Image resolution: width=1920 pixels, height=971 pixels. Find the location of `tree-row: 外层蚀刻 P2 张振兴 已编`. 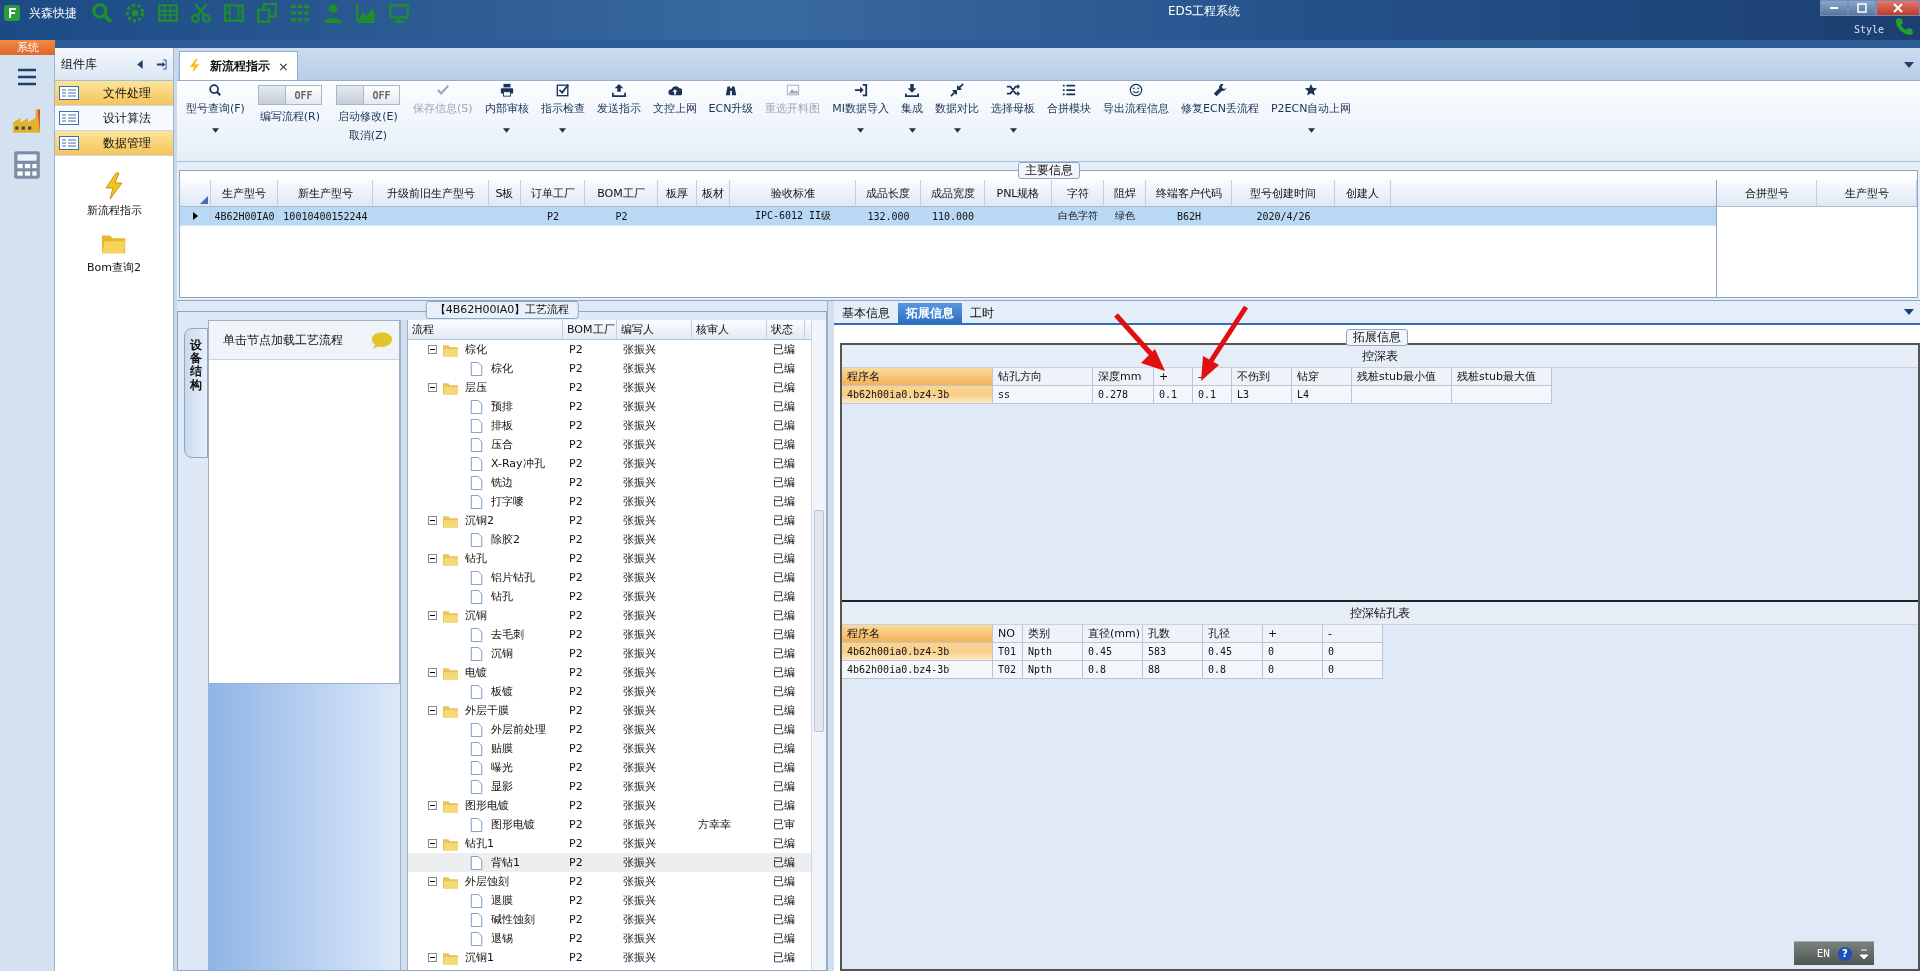

tree-row: 外层蚀刻 P2 张振兴 已编 is located at coordinates (609, 881).